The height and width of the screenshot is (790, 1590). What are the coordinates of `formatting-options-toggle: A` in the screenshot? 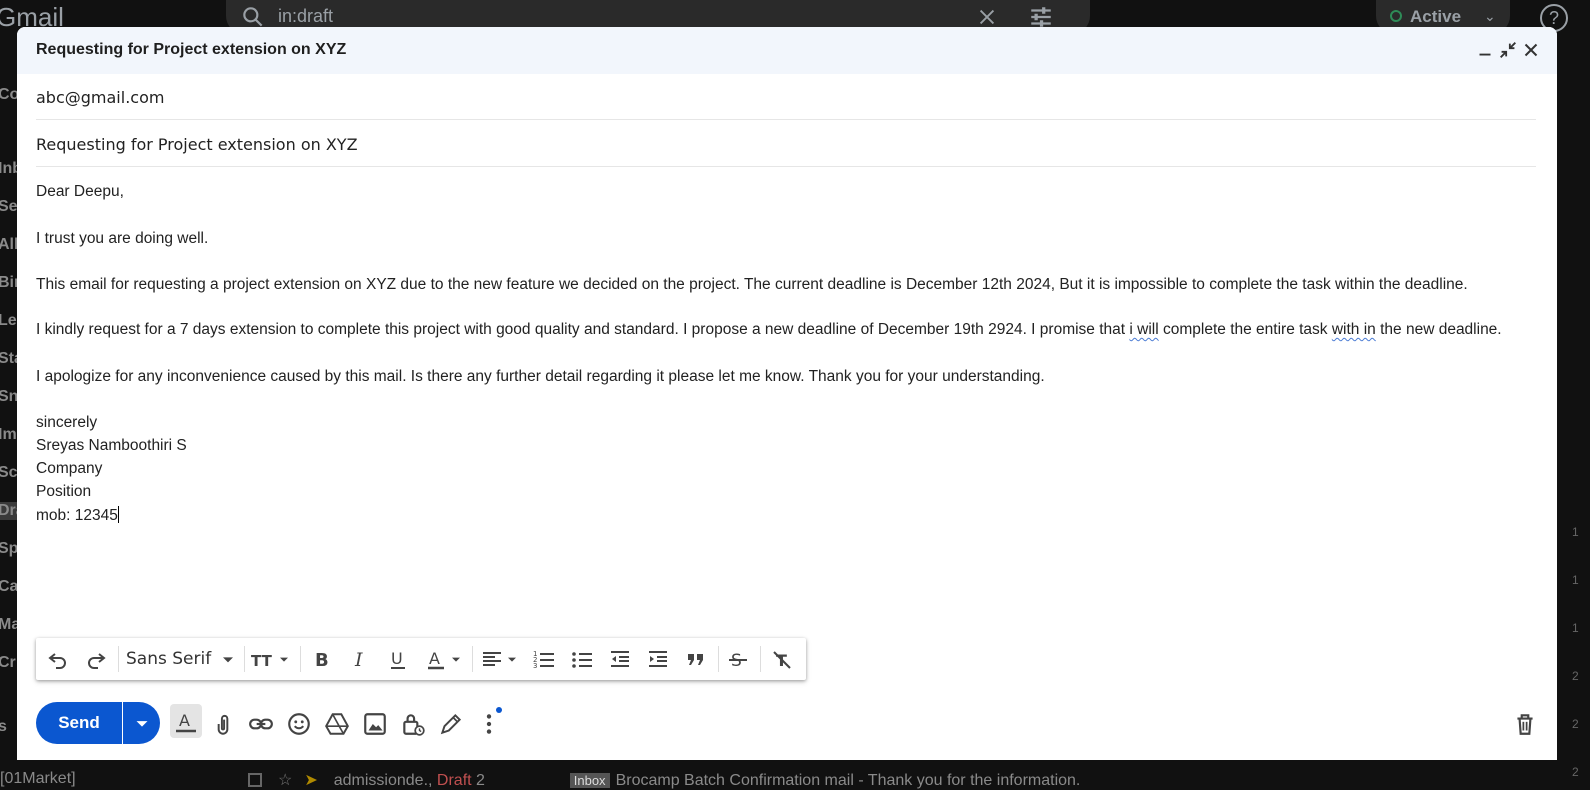 It's located at (186, 721).